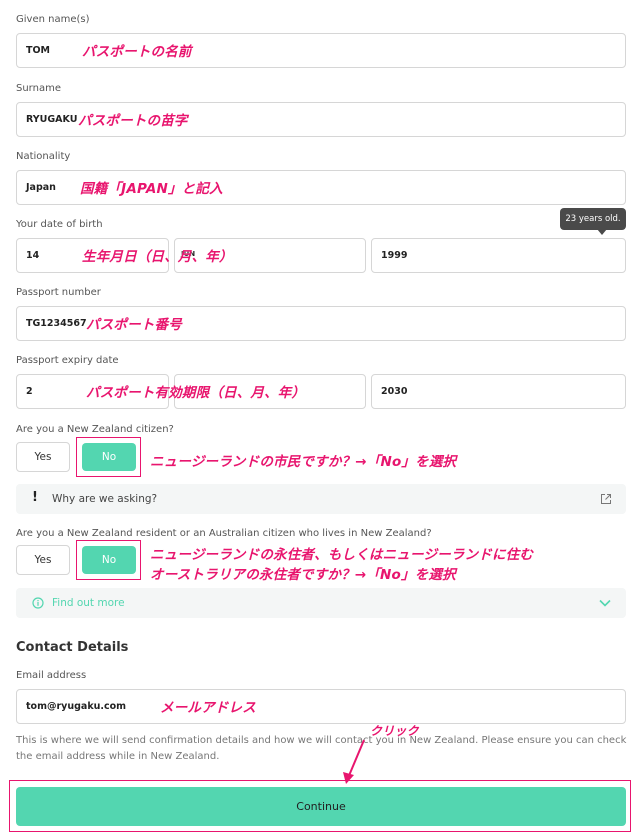  I want to click on click-annotation: クリック, so click(394, 731).